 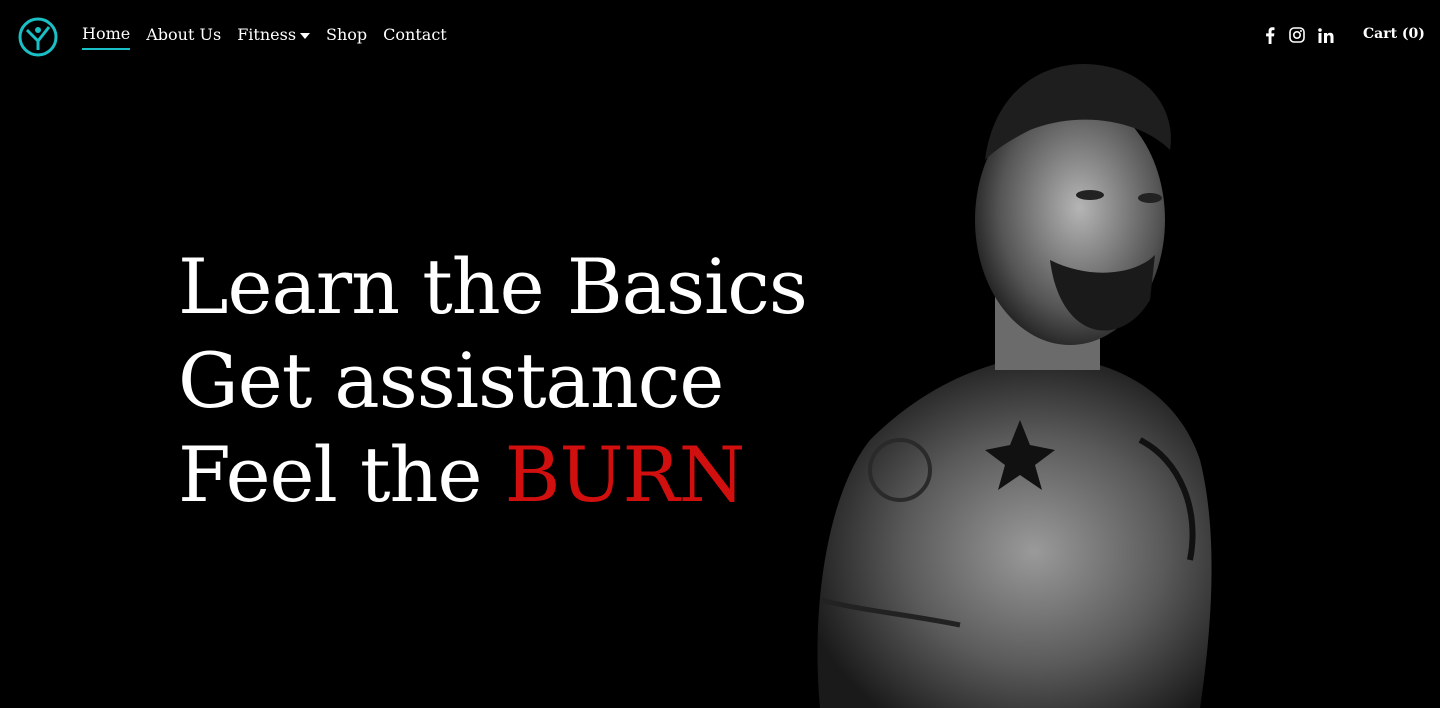 What do you see at coordinates (106, 37) in the screenshot?
I see `nav-item-home: Home` at bounding box center [106, 37].